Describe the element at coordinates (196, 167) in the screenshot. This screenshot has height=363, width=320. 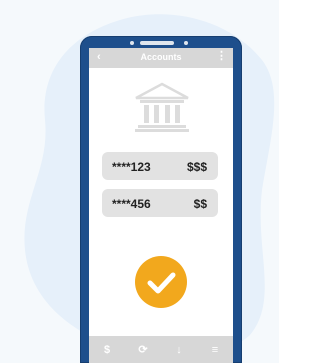
I see `account-amount: $$$` at that location.